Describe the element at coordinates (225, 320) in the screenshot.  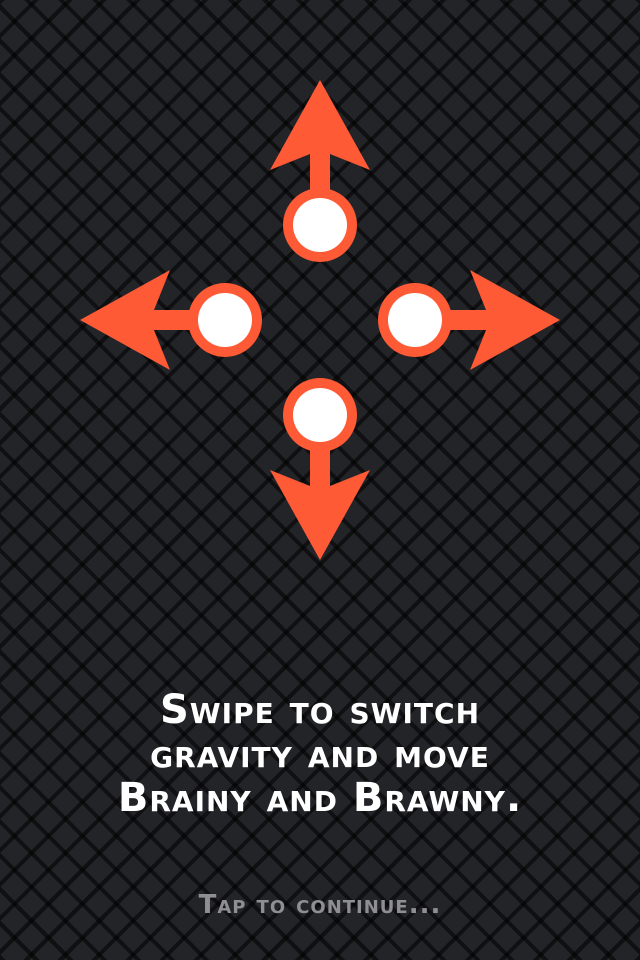
I see `swipe-left-knob` at that location.